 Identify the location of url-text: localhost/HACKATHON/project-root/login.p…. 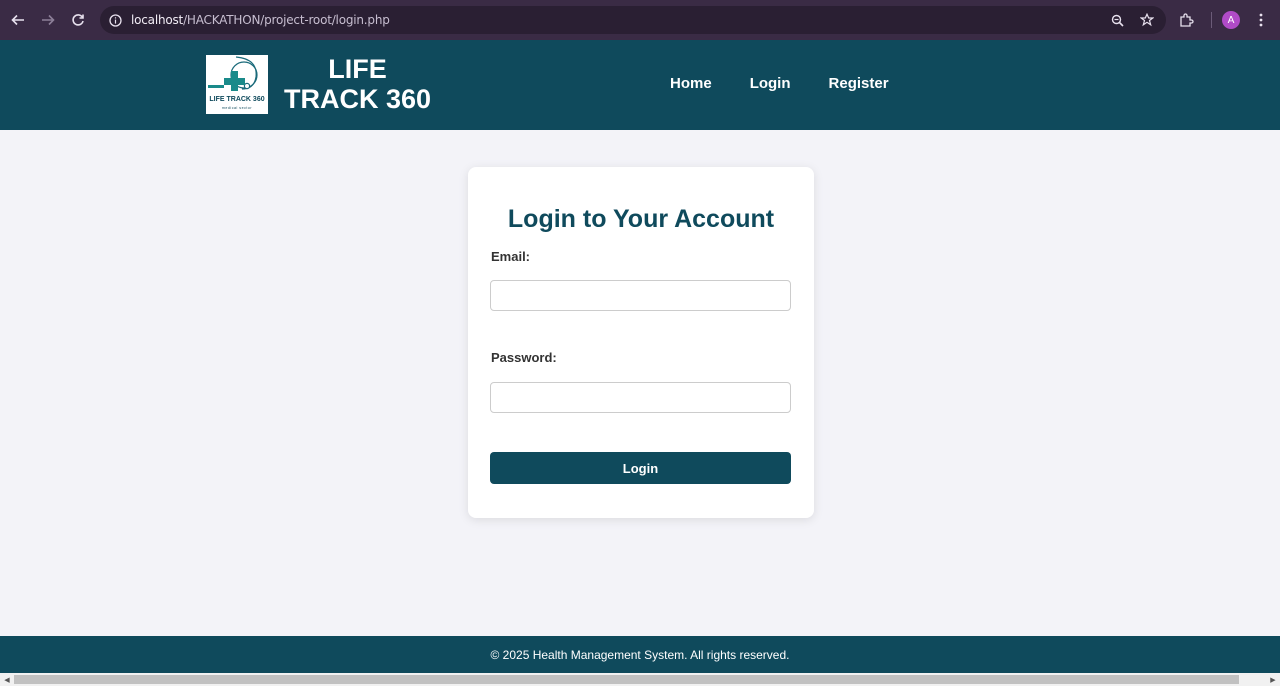
(260, 20).